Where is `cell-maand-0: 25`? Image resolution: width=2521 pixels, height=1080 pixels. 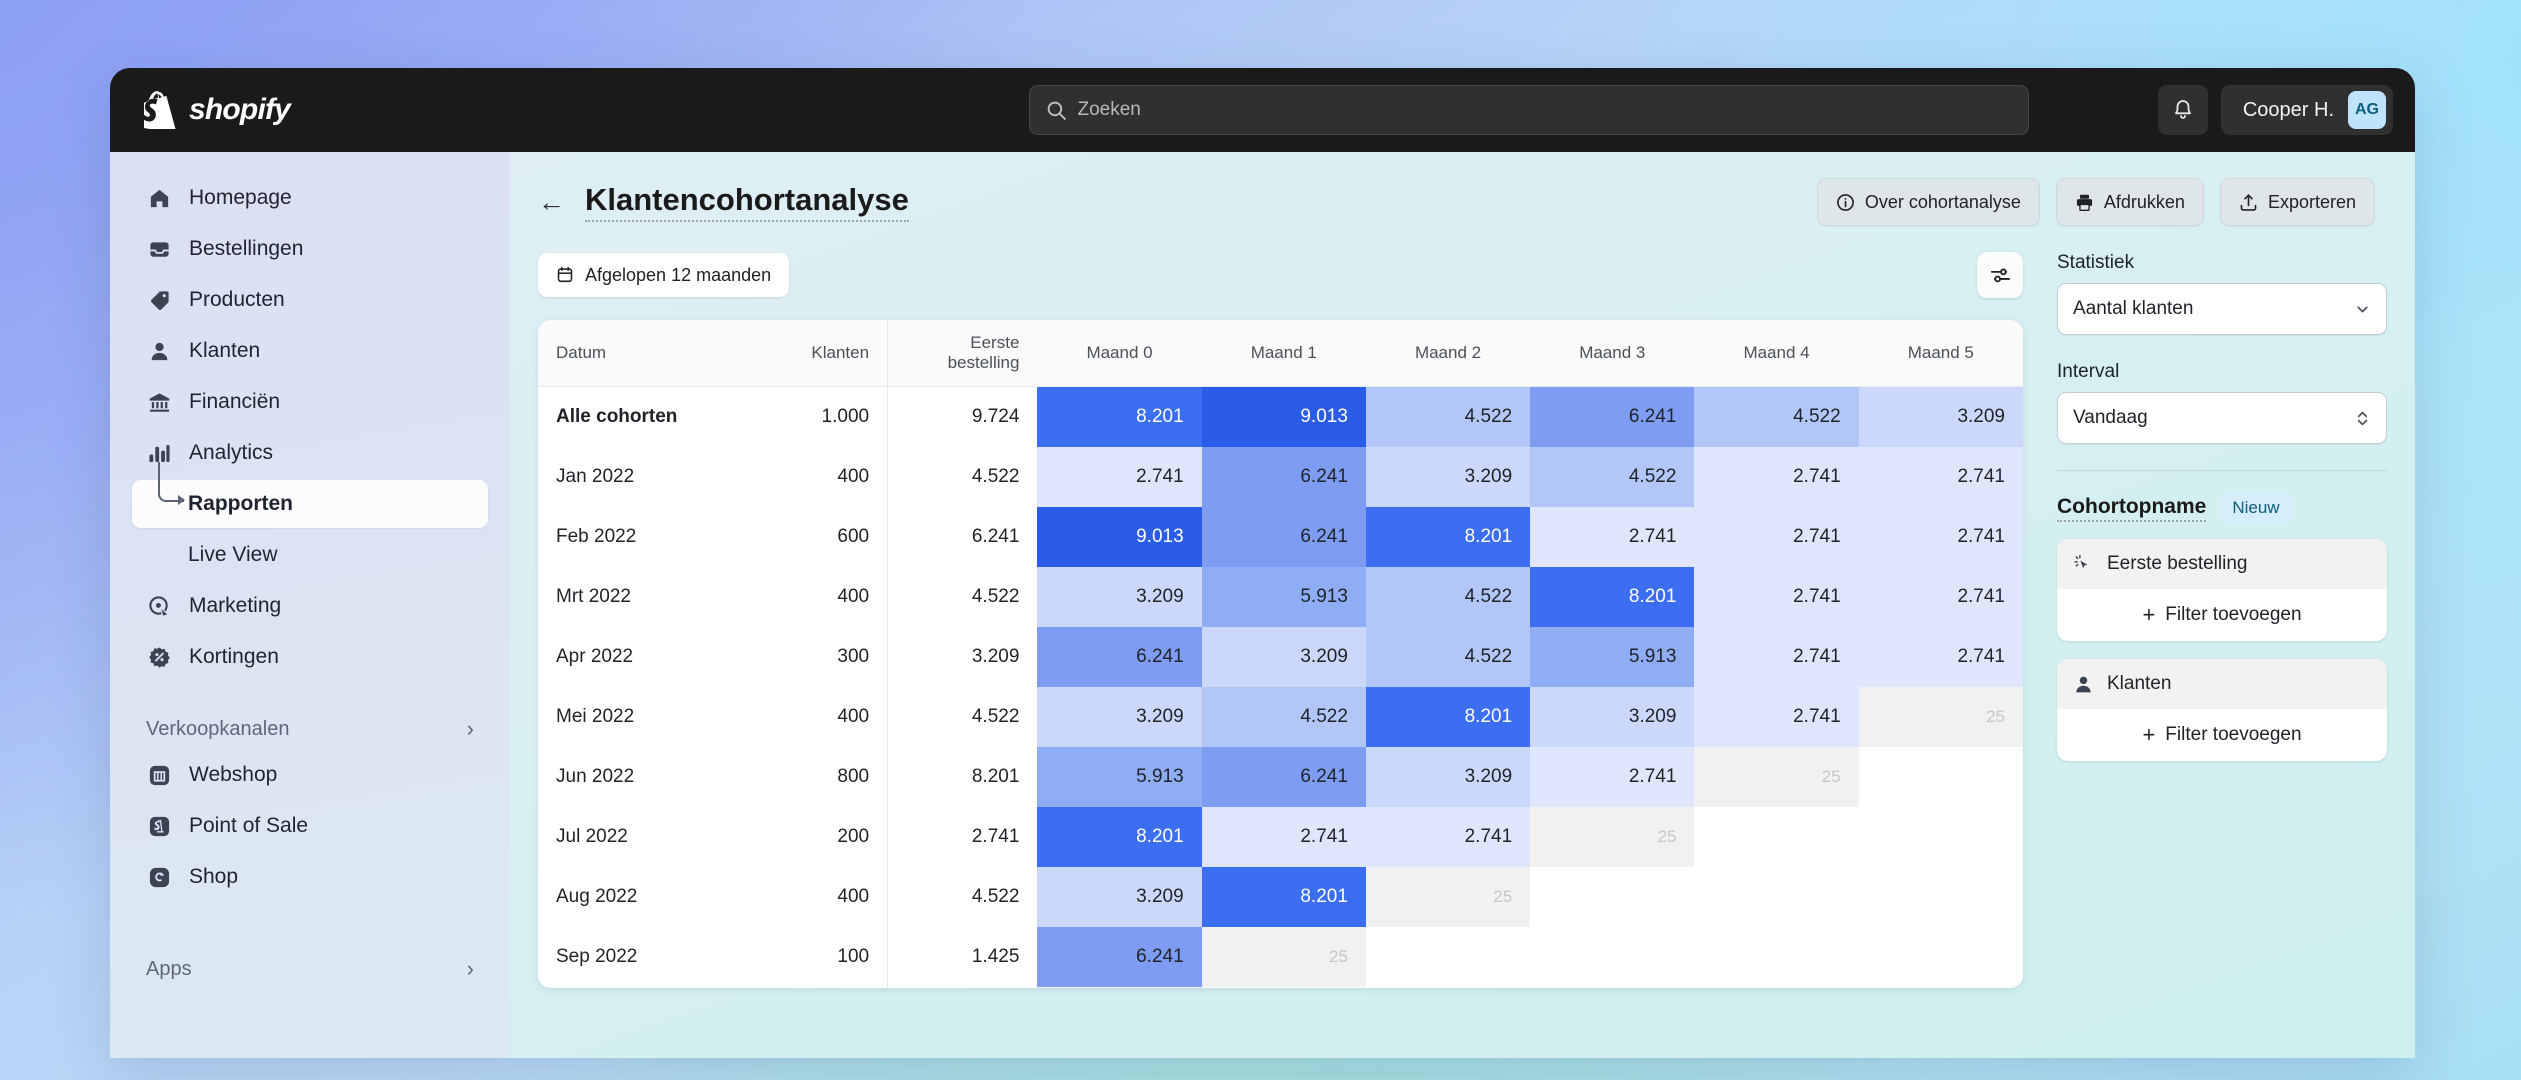
cell-maand-0: 25 is located at coordinates (1119, 987).